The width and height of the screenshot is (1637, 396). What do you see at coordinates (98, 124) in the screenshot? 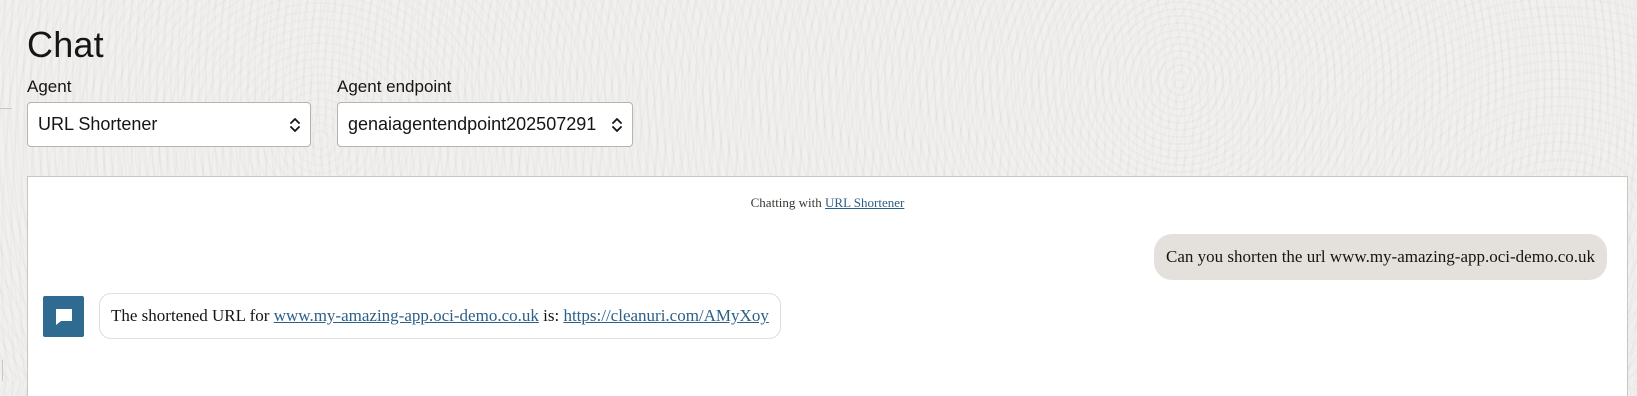
I see `agent-select-value: URL Shortener` at bounding box center [98, 124].